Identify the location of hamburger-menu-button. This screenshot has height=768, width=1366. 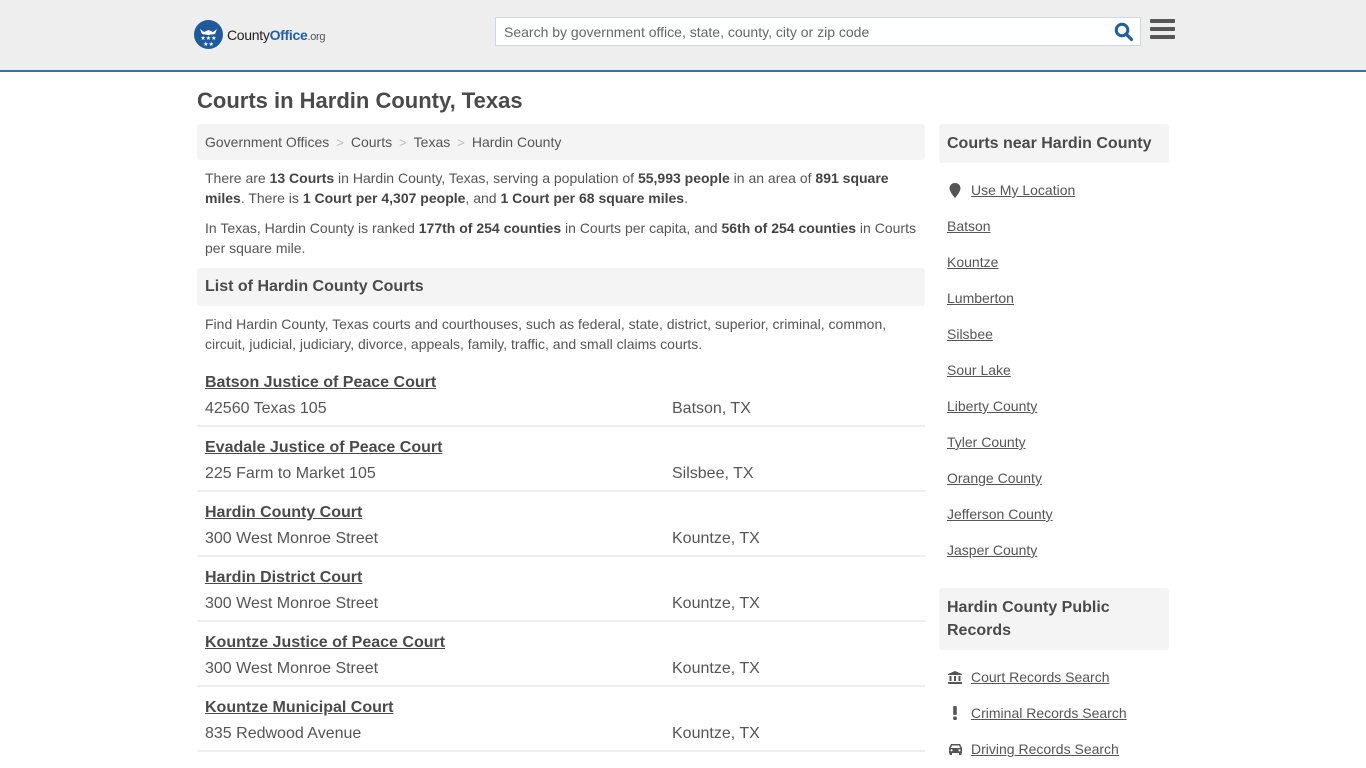
(1162, 30).